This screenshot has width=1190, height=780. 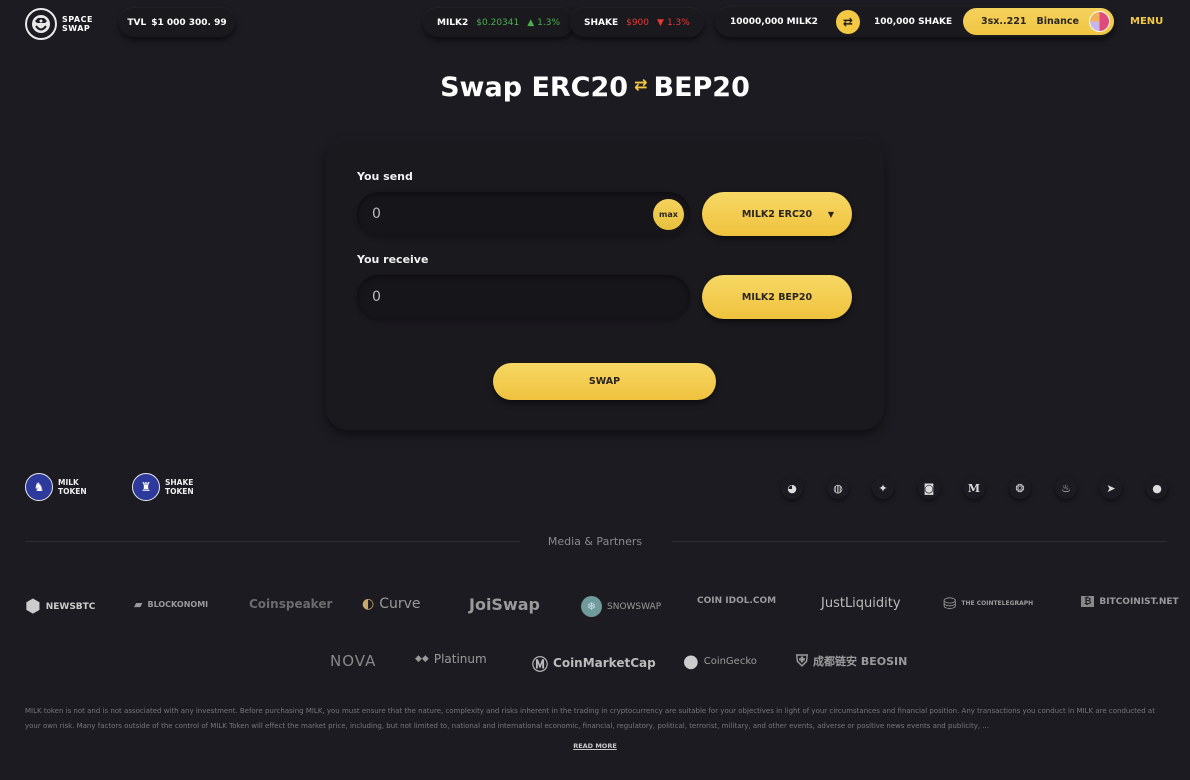 What do you see at coordinates (1066, 488) in the screenshot?
I see `fire-icon: ♨` at bounding box center [1066, 488].